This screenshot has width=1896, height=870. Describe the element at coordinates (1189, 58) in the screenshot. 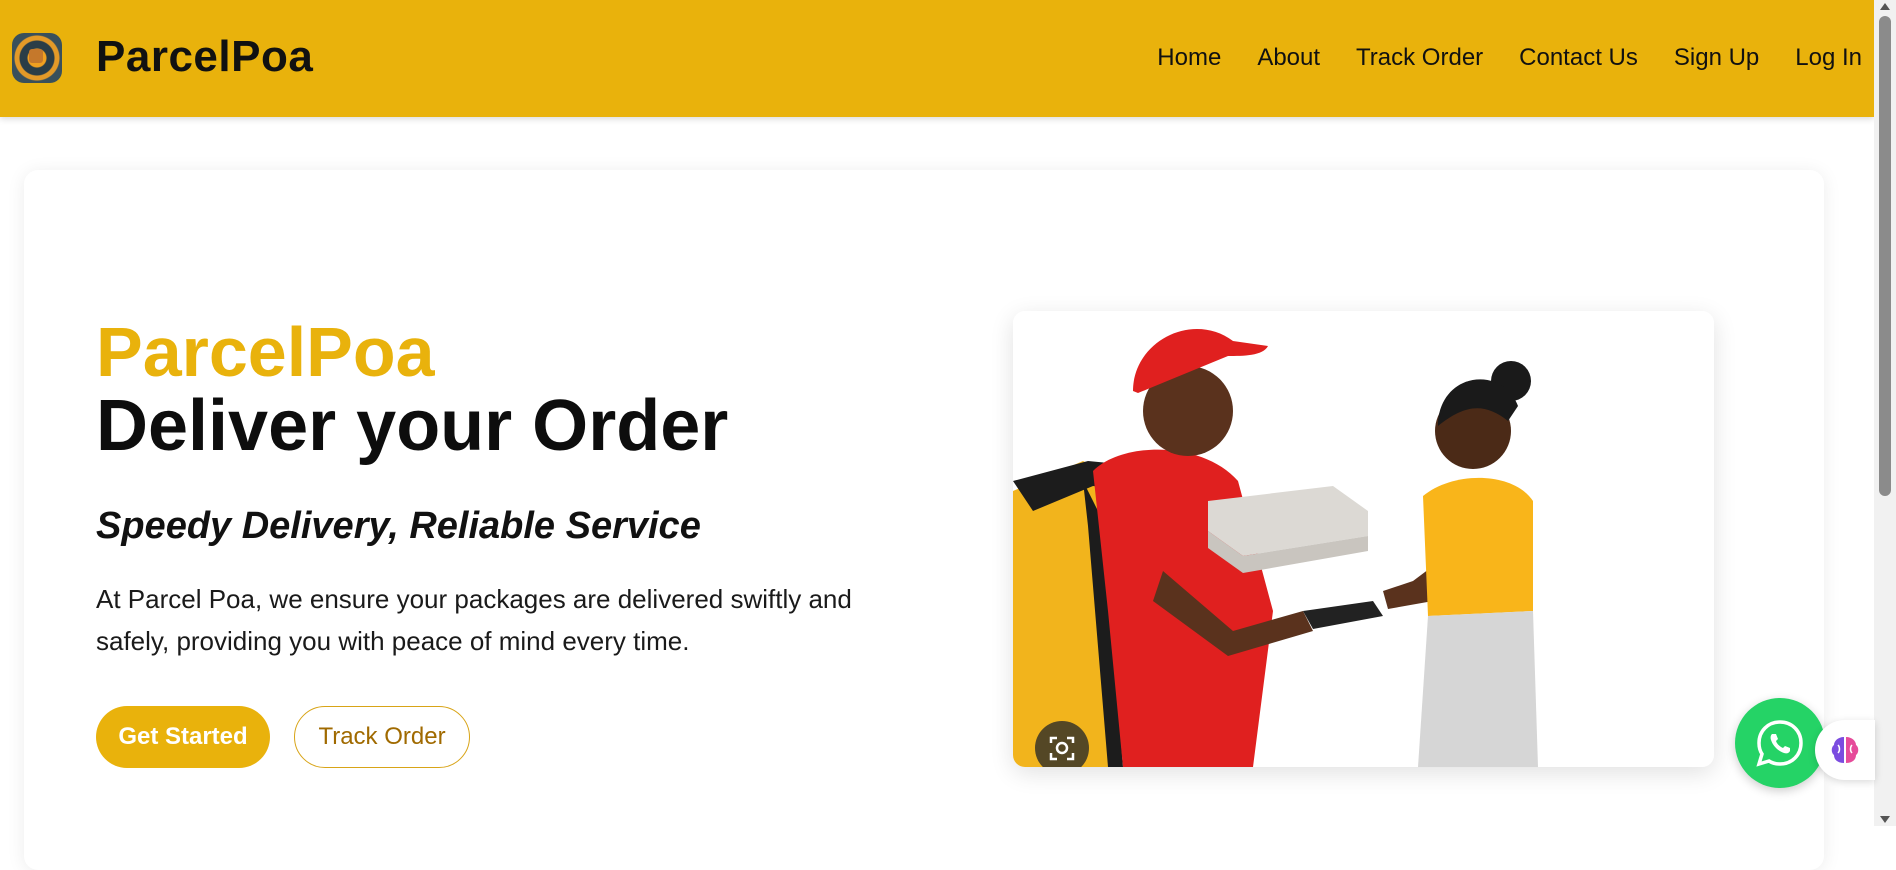

I see `nav-home: Home` at that location.